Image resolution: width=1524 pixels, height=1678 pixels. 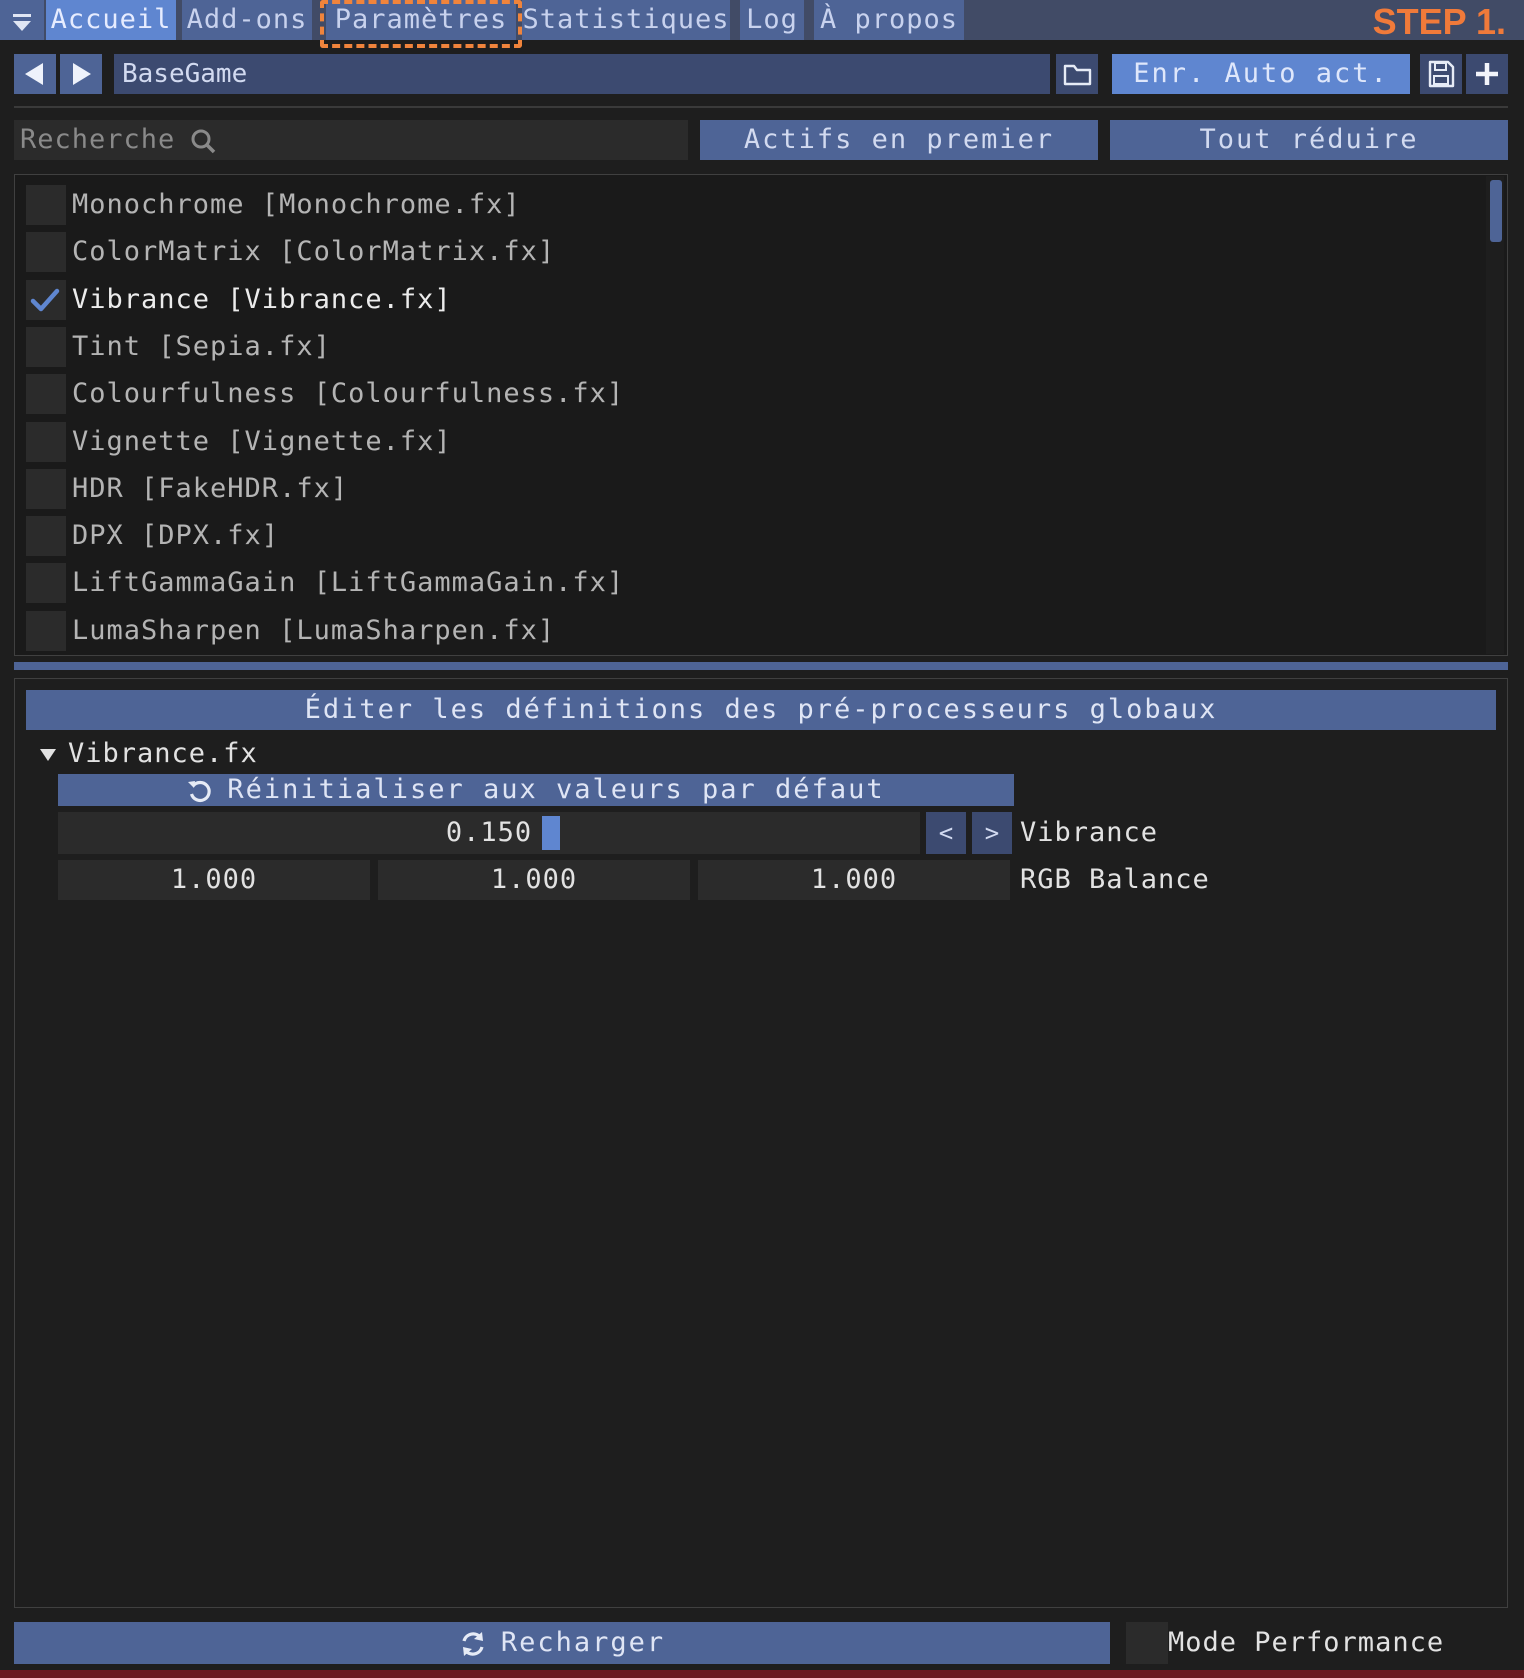 What do you see at coordinates (854, 880) in the screenshot?
I see `rgb-balance-b-field: 1.000` at bounding box center [854, 880].